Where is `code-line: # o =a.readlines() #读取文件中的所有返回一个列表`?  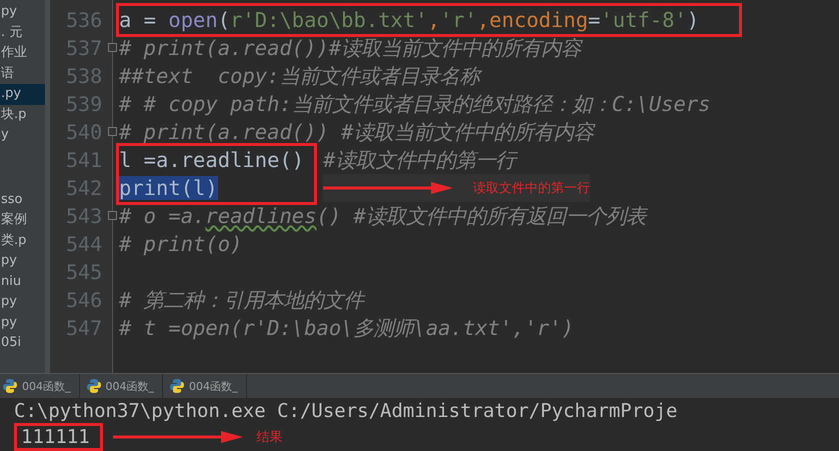
code-line: # o =a.readlines() #读取文件中的所有返回一个列表 is located at coordinates (384, 216).